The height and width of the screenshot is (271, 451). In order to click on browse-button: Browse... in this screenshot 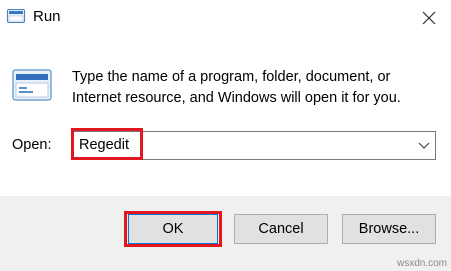, I will do `click(389, 229)`.